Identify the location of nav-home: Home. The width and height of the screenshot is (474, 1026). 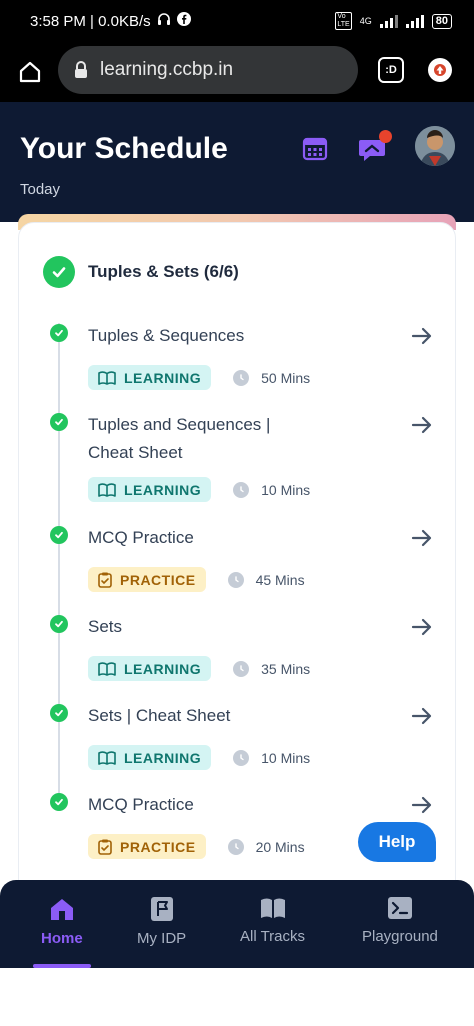
(62, 921).